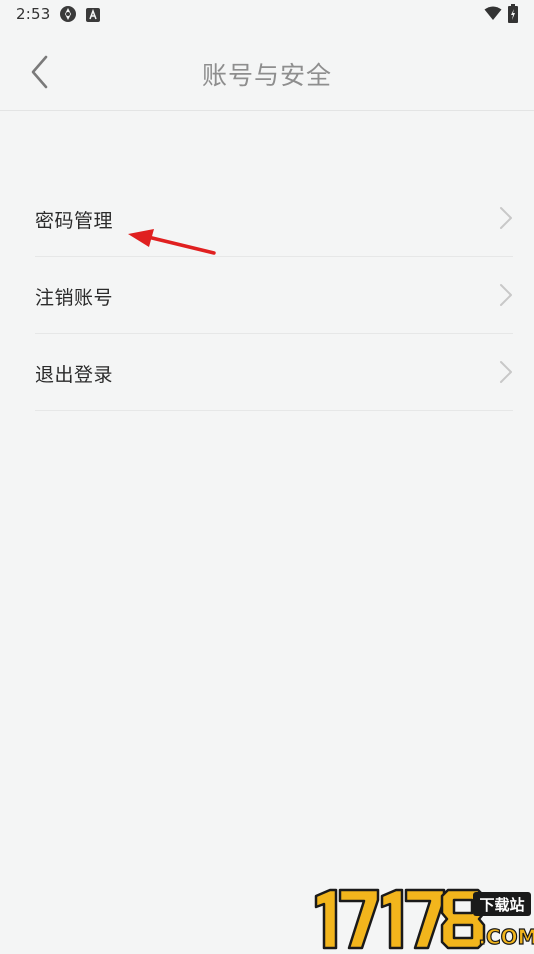  What do you see at coordinates (74, 298) in the screenshot?
I see `menu-item-label: 注销账号` at bounding box center [74, 298].